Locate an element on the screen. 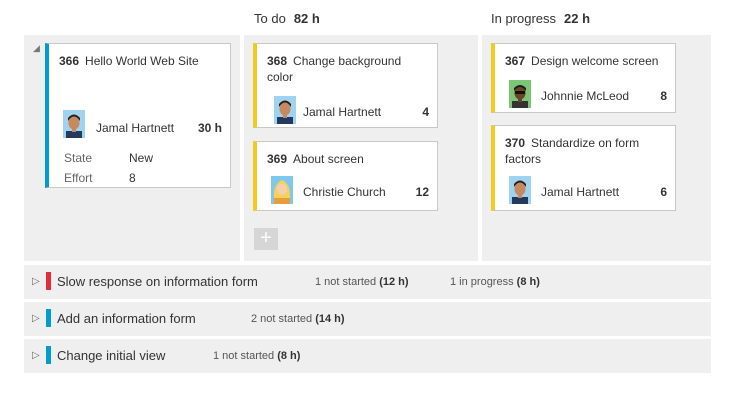 The height and width of the screenshot is (403, 746). add-icon: + is located at coordinates (266, 238).